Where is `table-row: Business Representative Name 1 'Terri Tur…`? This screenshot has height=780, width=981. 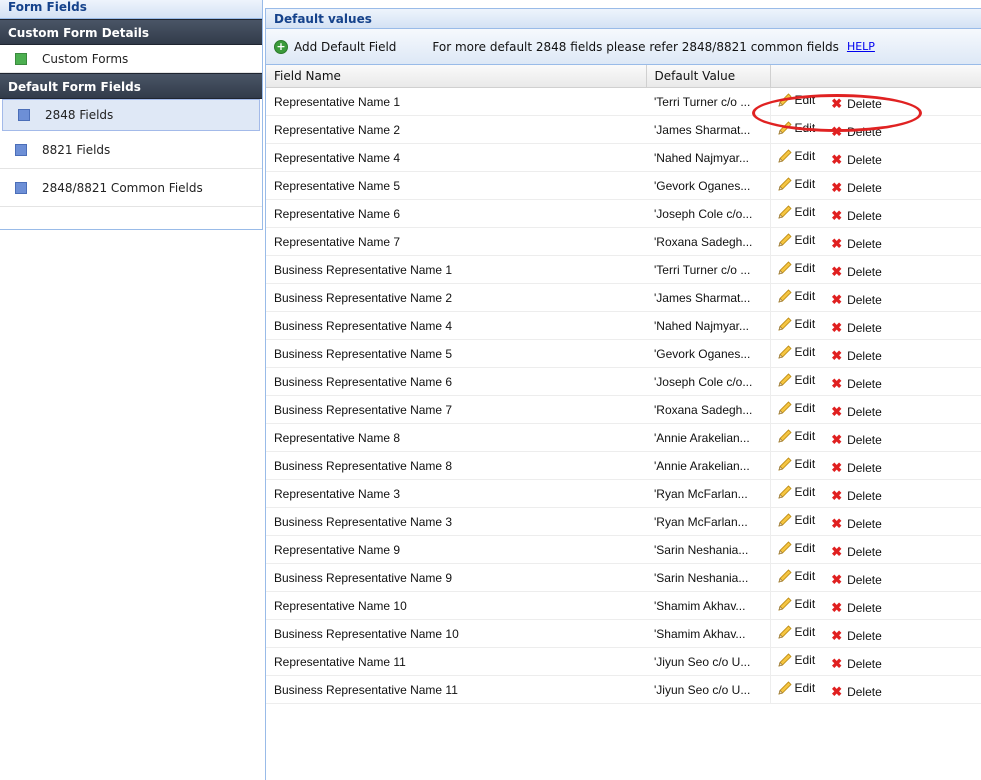
table-row: Business Representative Name 1 'Terri Tur… is located at coordinates (623, 269).